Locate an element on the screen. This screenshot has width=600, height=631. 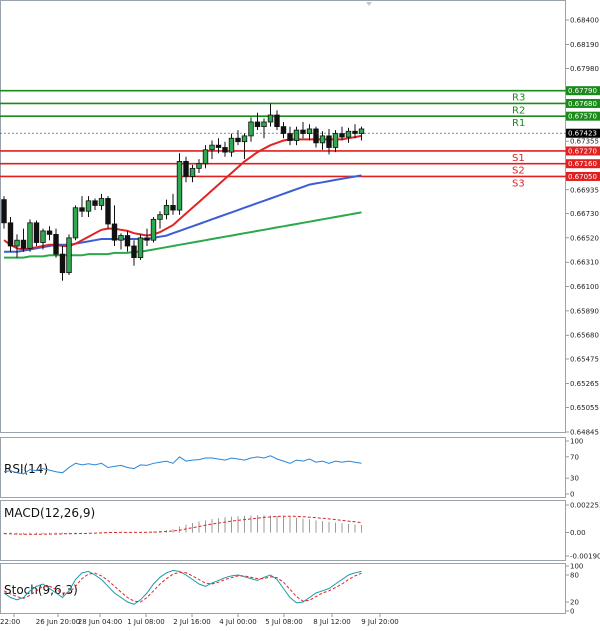
level-label-s2: S2 is located at coordinates (518, 171).